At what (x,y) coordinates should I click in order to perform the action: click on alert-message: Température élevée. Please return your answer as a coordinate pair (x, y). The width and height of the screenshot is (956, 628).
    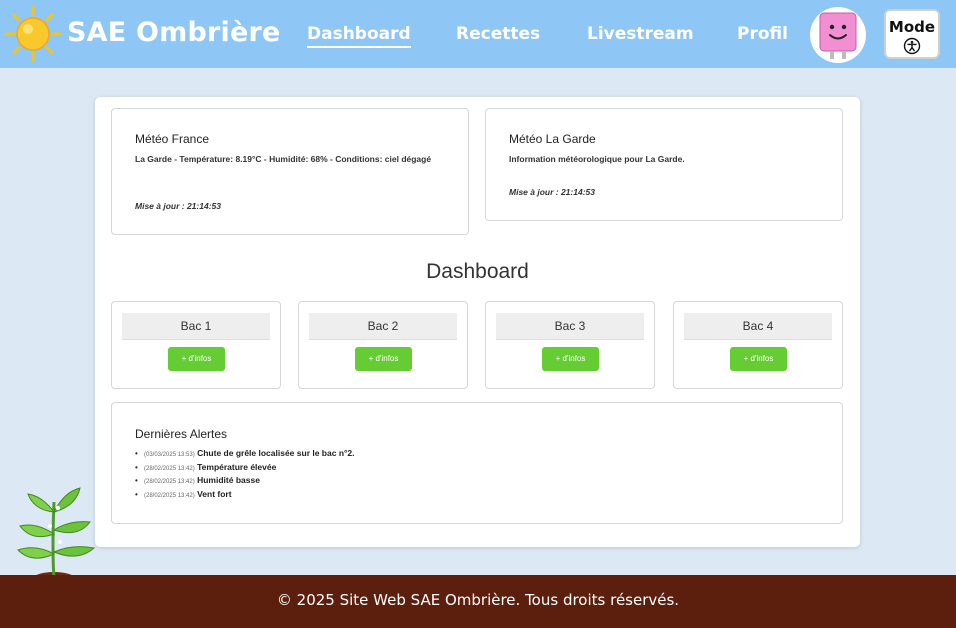
    Looking at the image, I should click on (237, 466).